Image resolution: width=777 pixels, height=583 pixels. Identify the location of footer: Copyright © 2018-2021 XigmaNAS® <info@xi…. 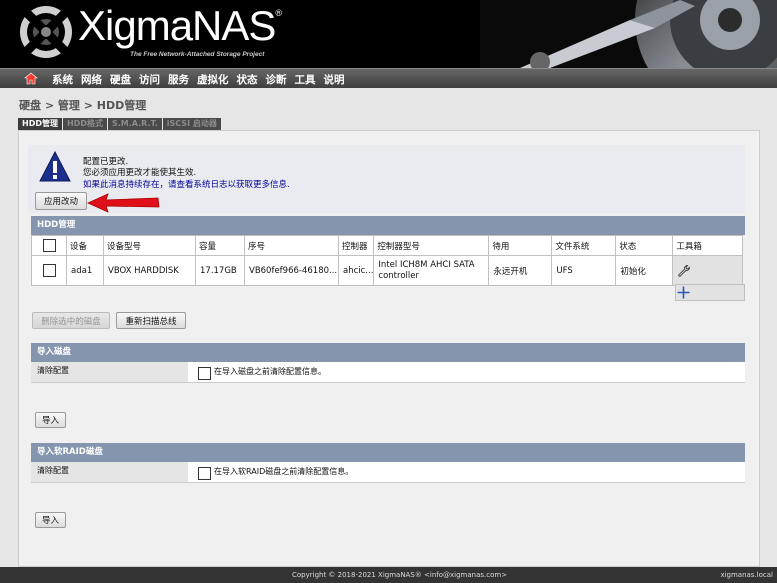
(388, 575).